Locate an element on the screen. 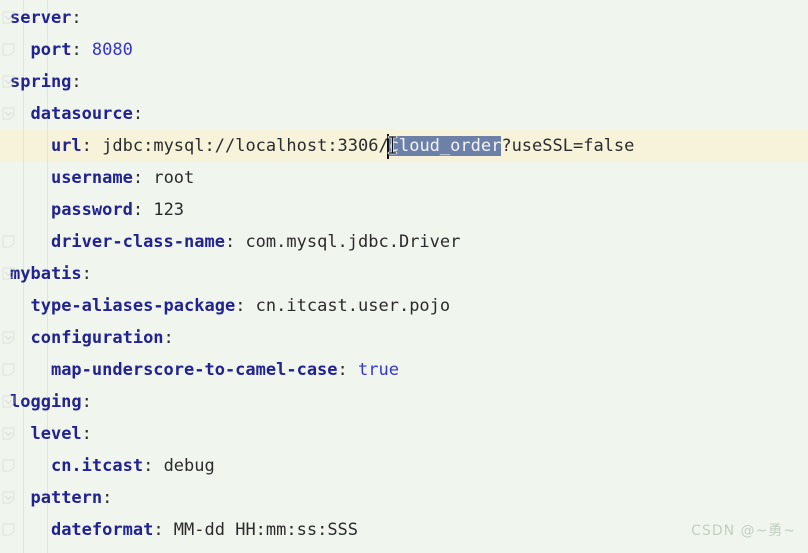 This screenshot has height=553, width=808. yaml-key: port is located at coordinates (51, 50).